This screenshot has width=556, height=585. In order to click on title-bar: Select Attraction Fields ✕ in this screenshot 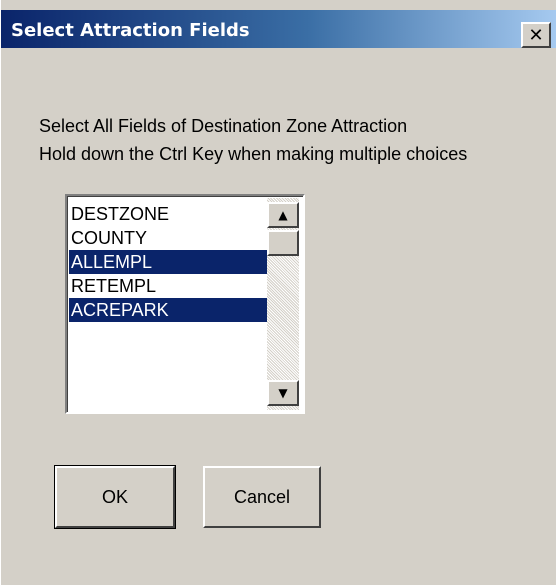, I will do `click(278, 29)`.